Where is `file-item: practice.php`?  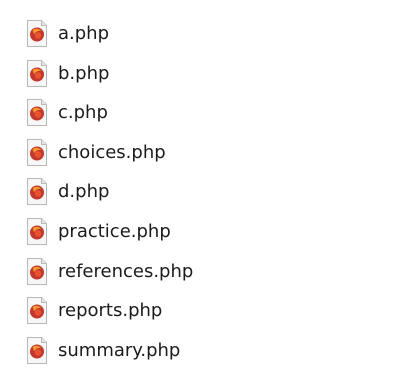
file-item: practice.php is located at coordinates (109, 231).